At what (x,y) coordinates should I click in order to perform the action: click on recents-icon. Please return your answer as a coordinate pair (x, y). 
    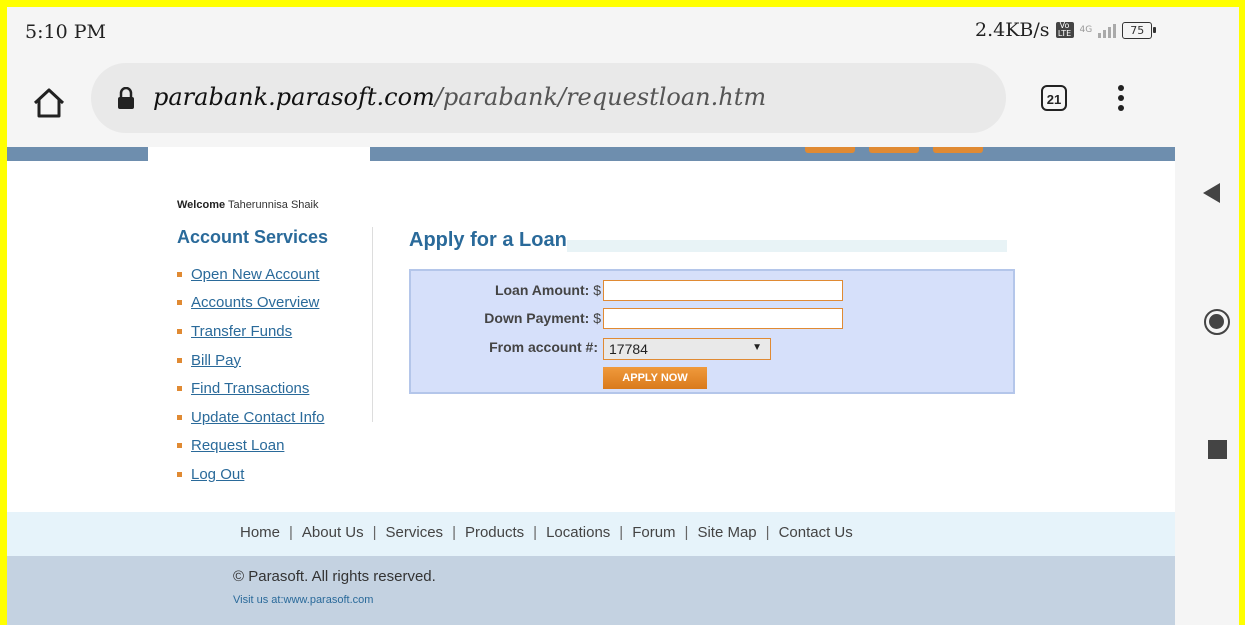
    Looking at the image, I should click on (1217, 449).